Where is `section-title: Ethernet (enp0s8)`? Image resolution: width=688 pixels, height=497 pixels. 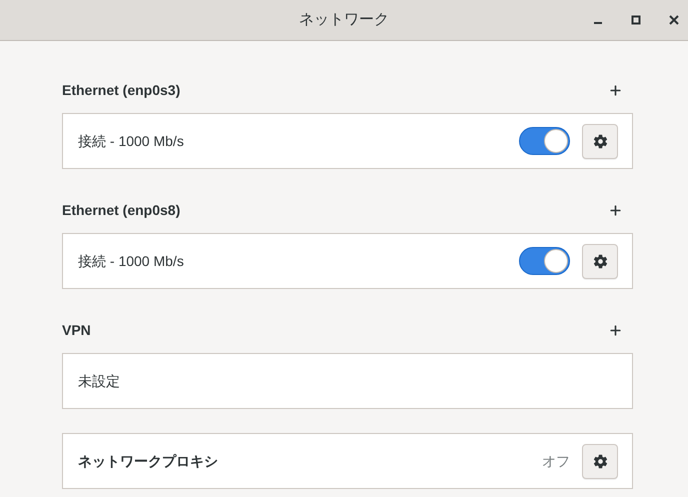 section-title: Ethernet (enp0s8) is located at coordinates (121, 210).